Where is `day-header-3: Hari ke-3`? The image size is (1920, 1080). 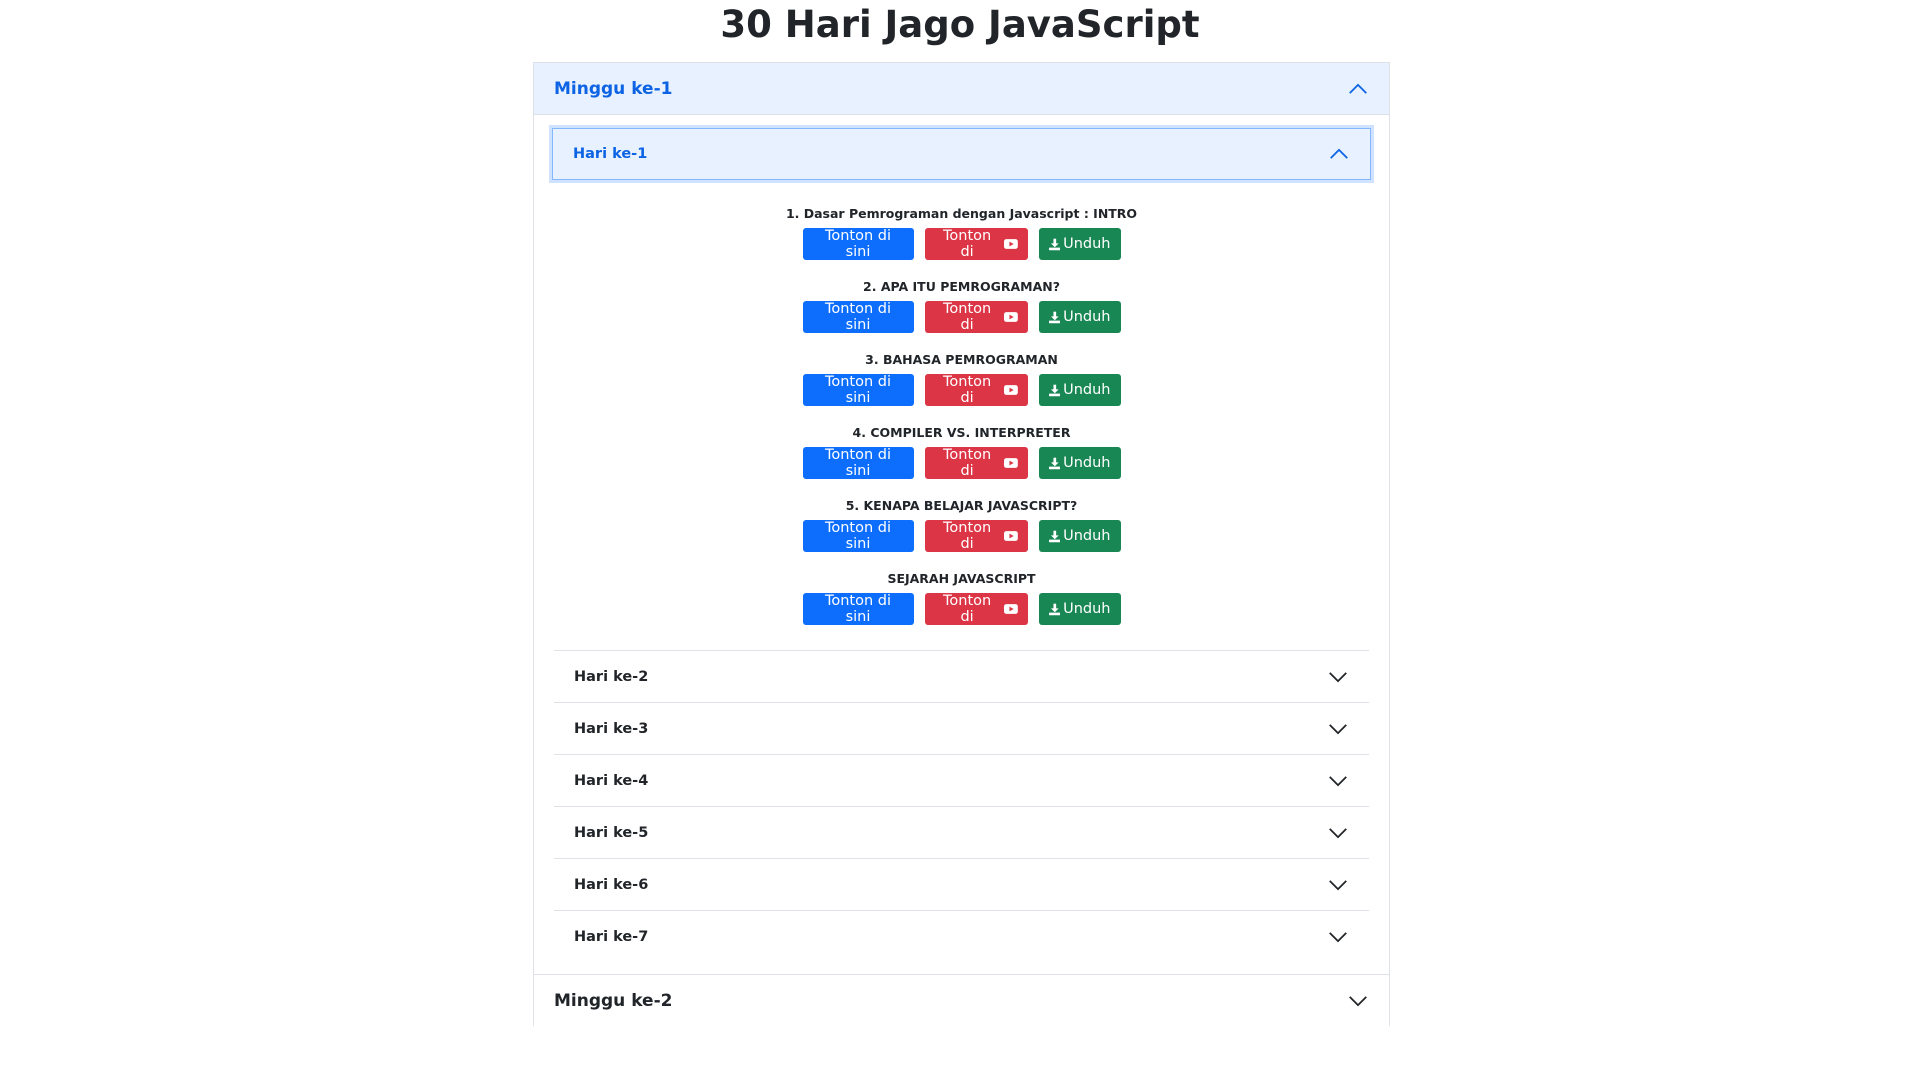
day-header-3: Hari ke-3 is located at coordinates (961, 728).